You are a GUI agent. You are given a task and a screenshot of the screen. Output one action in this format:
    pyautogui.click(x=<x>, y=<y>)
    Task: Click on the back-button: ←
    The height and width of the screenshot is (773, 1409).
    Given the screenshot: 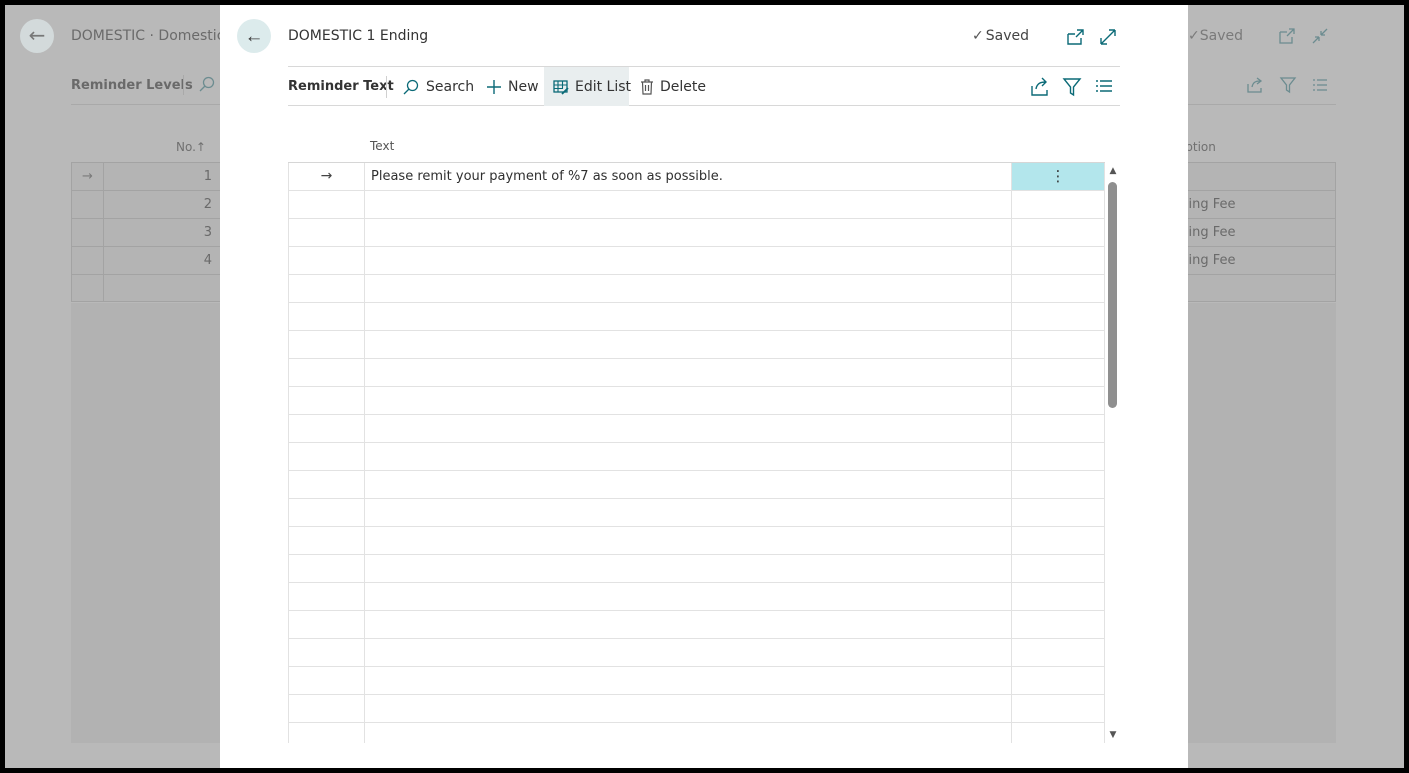 What is the action you would take?
    pyautogui.click(x=254, y=36)
    